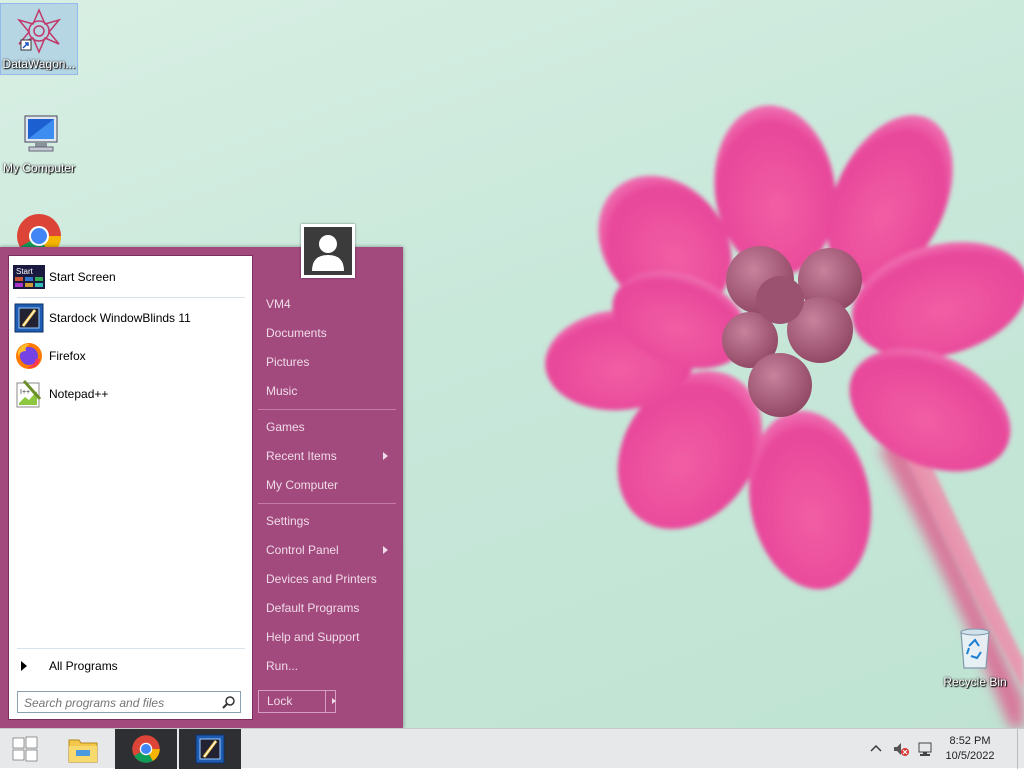  I want to click on user-icon, so click(328, 253).